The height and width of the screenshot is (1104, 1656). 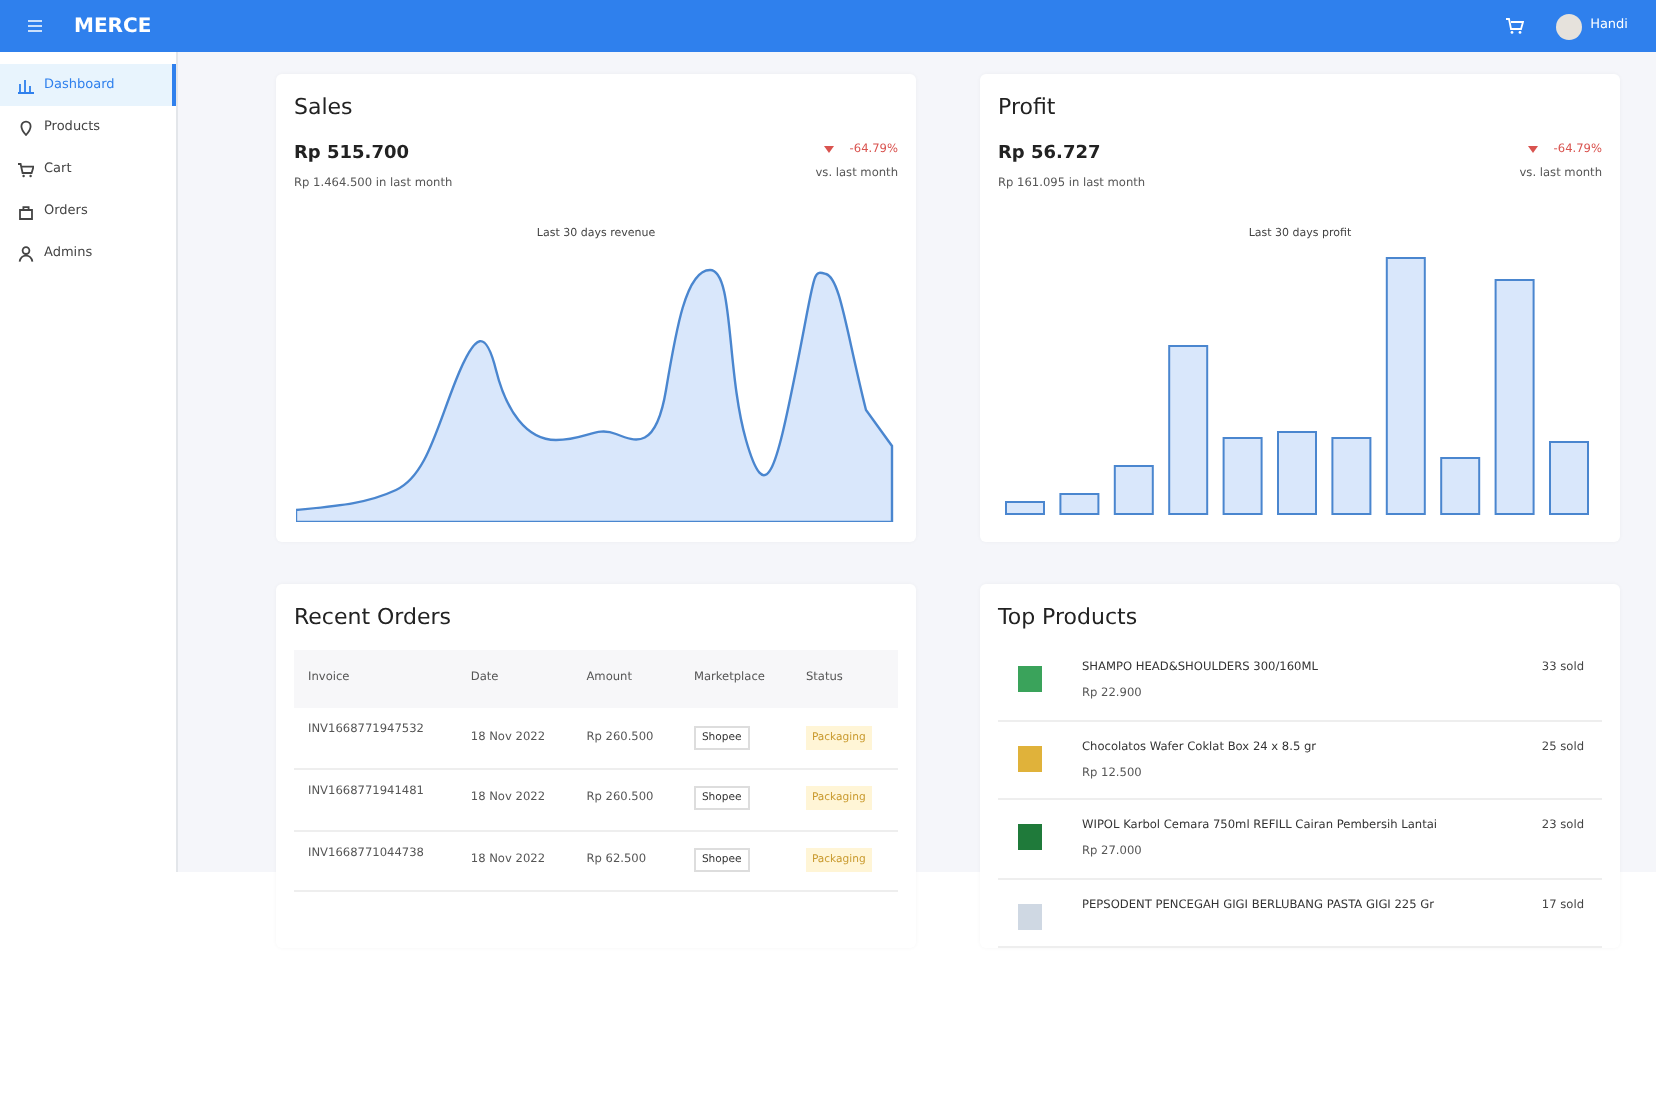 I want to click on card-title: Sales, so click(x=324, y=108).